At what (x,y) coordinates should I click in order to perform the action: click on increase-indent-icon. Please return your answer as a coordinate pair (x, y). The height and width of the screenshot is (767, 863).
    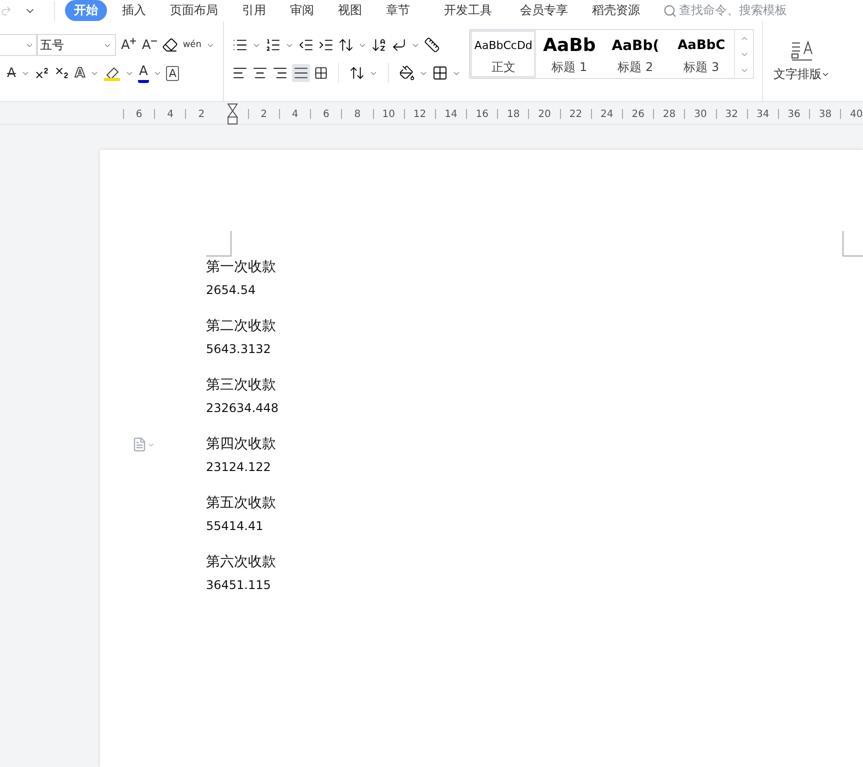
    Looking at the image, I should click on (326, 45).